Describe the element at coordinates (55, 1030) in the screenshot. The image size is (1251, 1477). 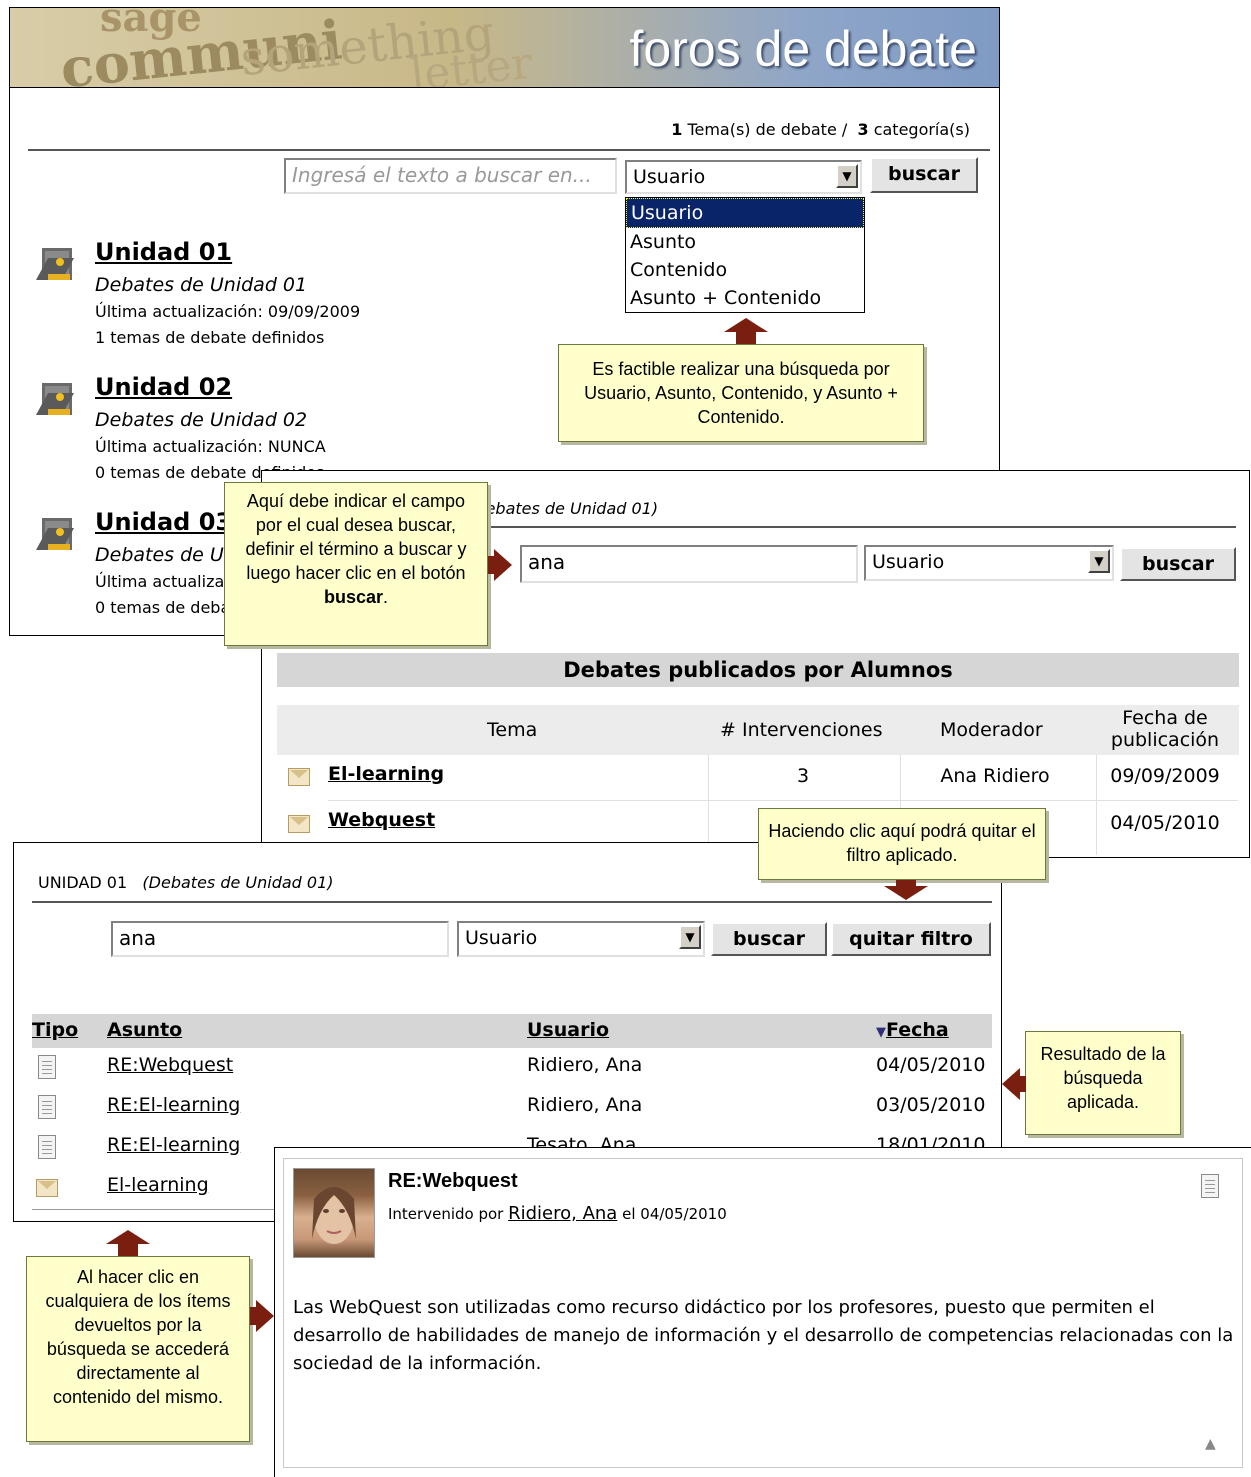
I see `col-tipo: Tipo` at that location.